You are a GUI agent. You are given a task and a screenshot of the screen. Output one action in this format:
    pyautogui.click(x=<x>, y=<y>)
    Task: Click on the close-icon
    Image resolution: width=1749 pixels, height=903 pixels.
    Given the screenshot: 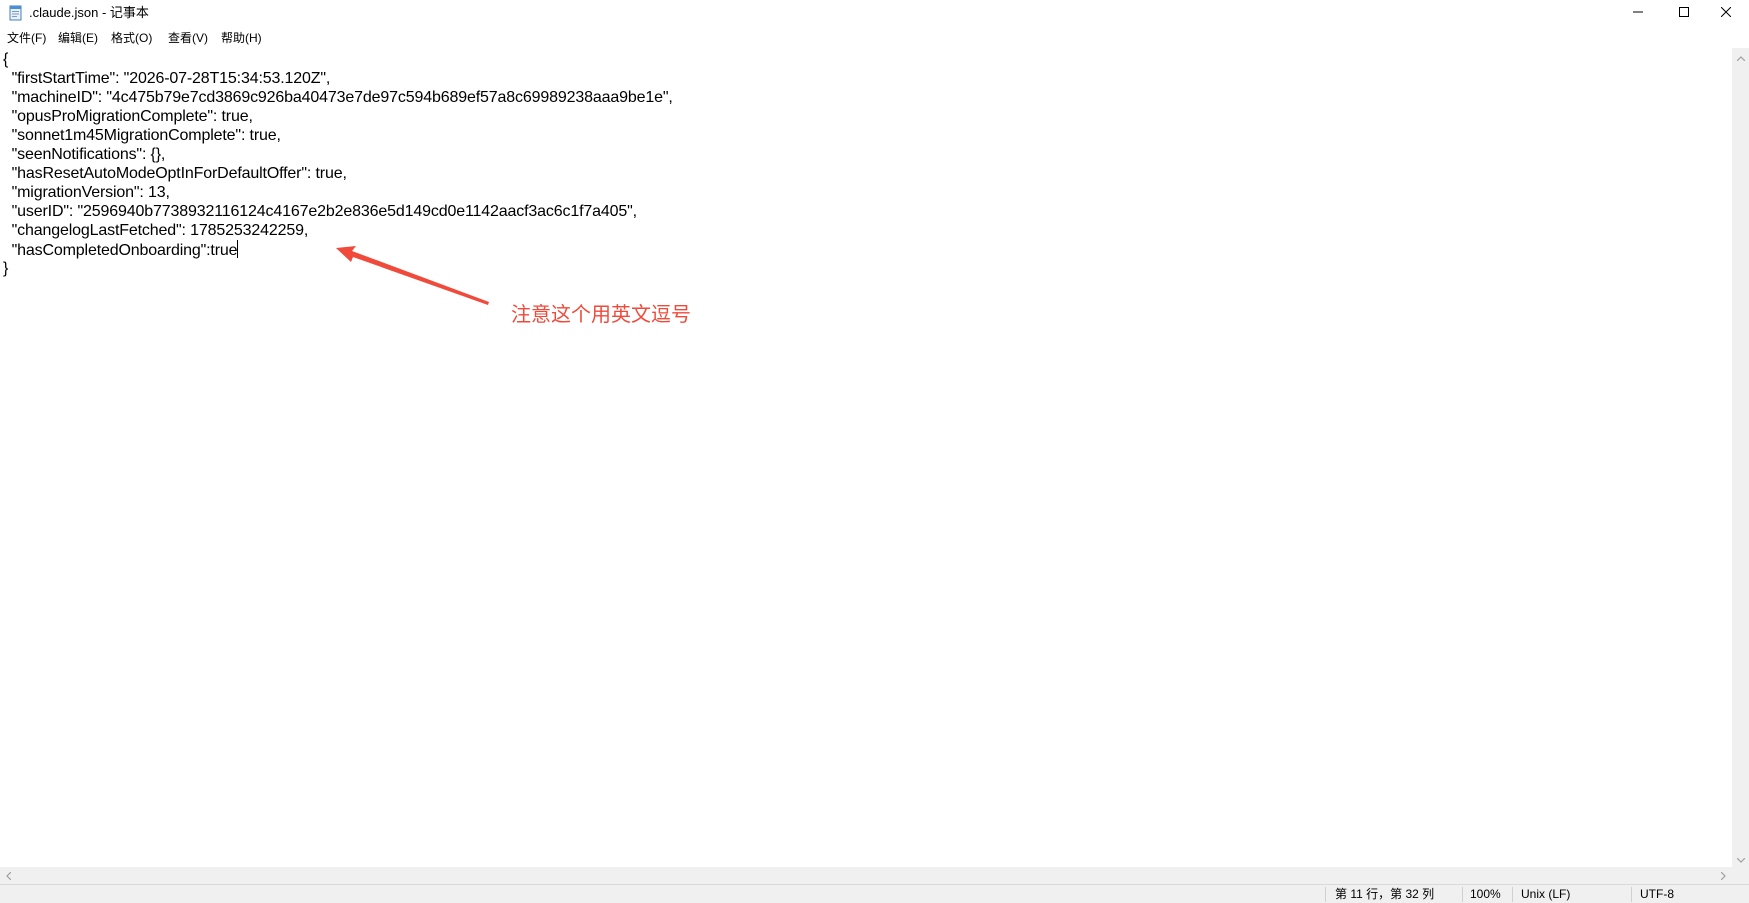 What is the action you would take?
    pyautogui.click(x=1726, y=13)
    